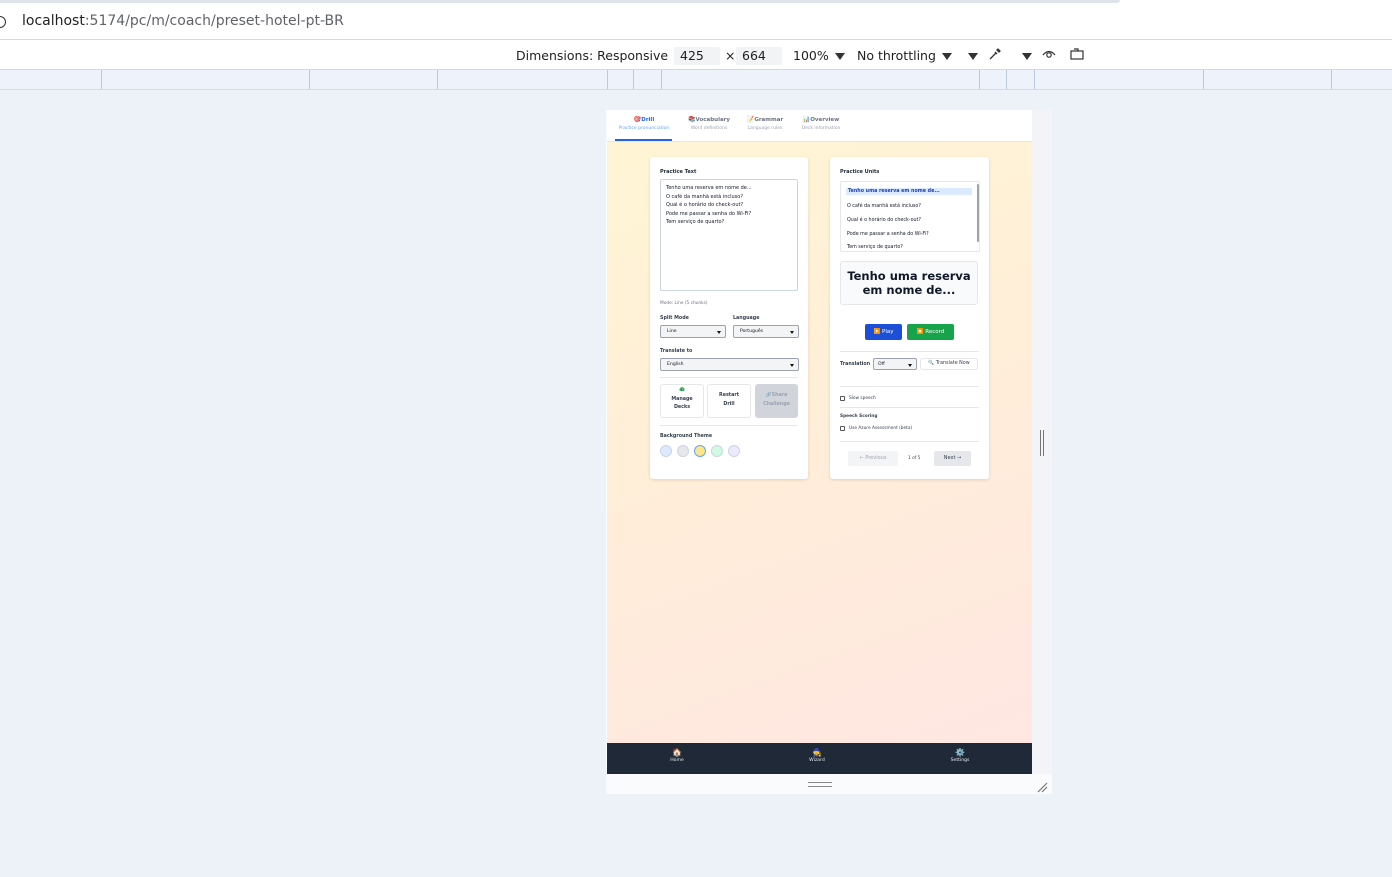  What do you see at coordinates (674, 318) in the screenshot?
I see `split-mode-label: Split Mode` at bounding box center [674, 318].